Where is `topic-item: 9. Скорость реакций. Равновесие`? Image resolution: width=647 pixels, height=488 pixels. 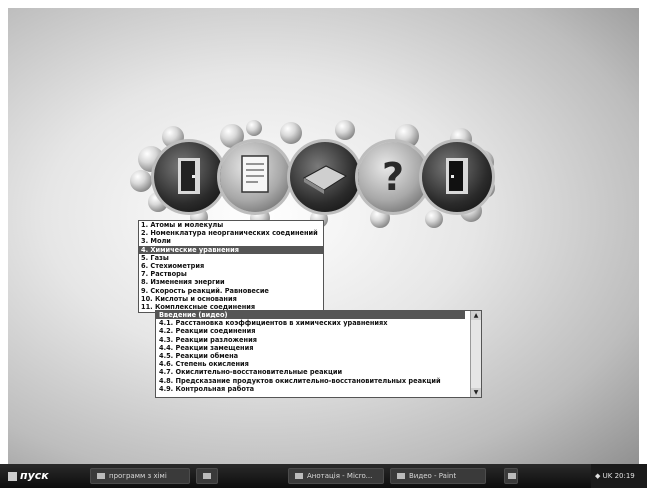 topic-item: 9. Скорость реакций. Равновесие is located at coordinates (231, 291).